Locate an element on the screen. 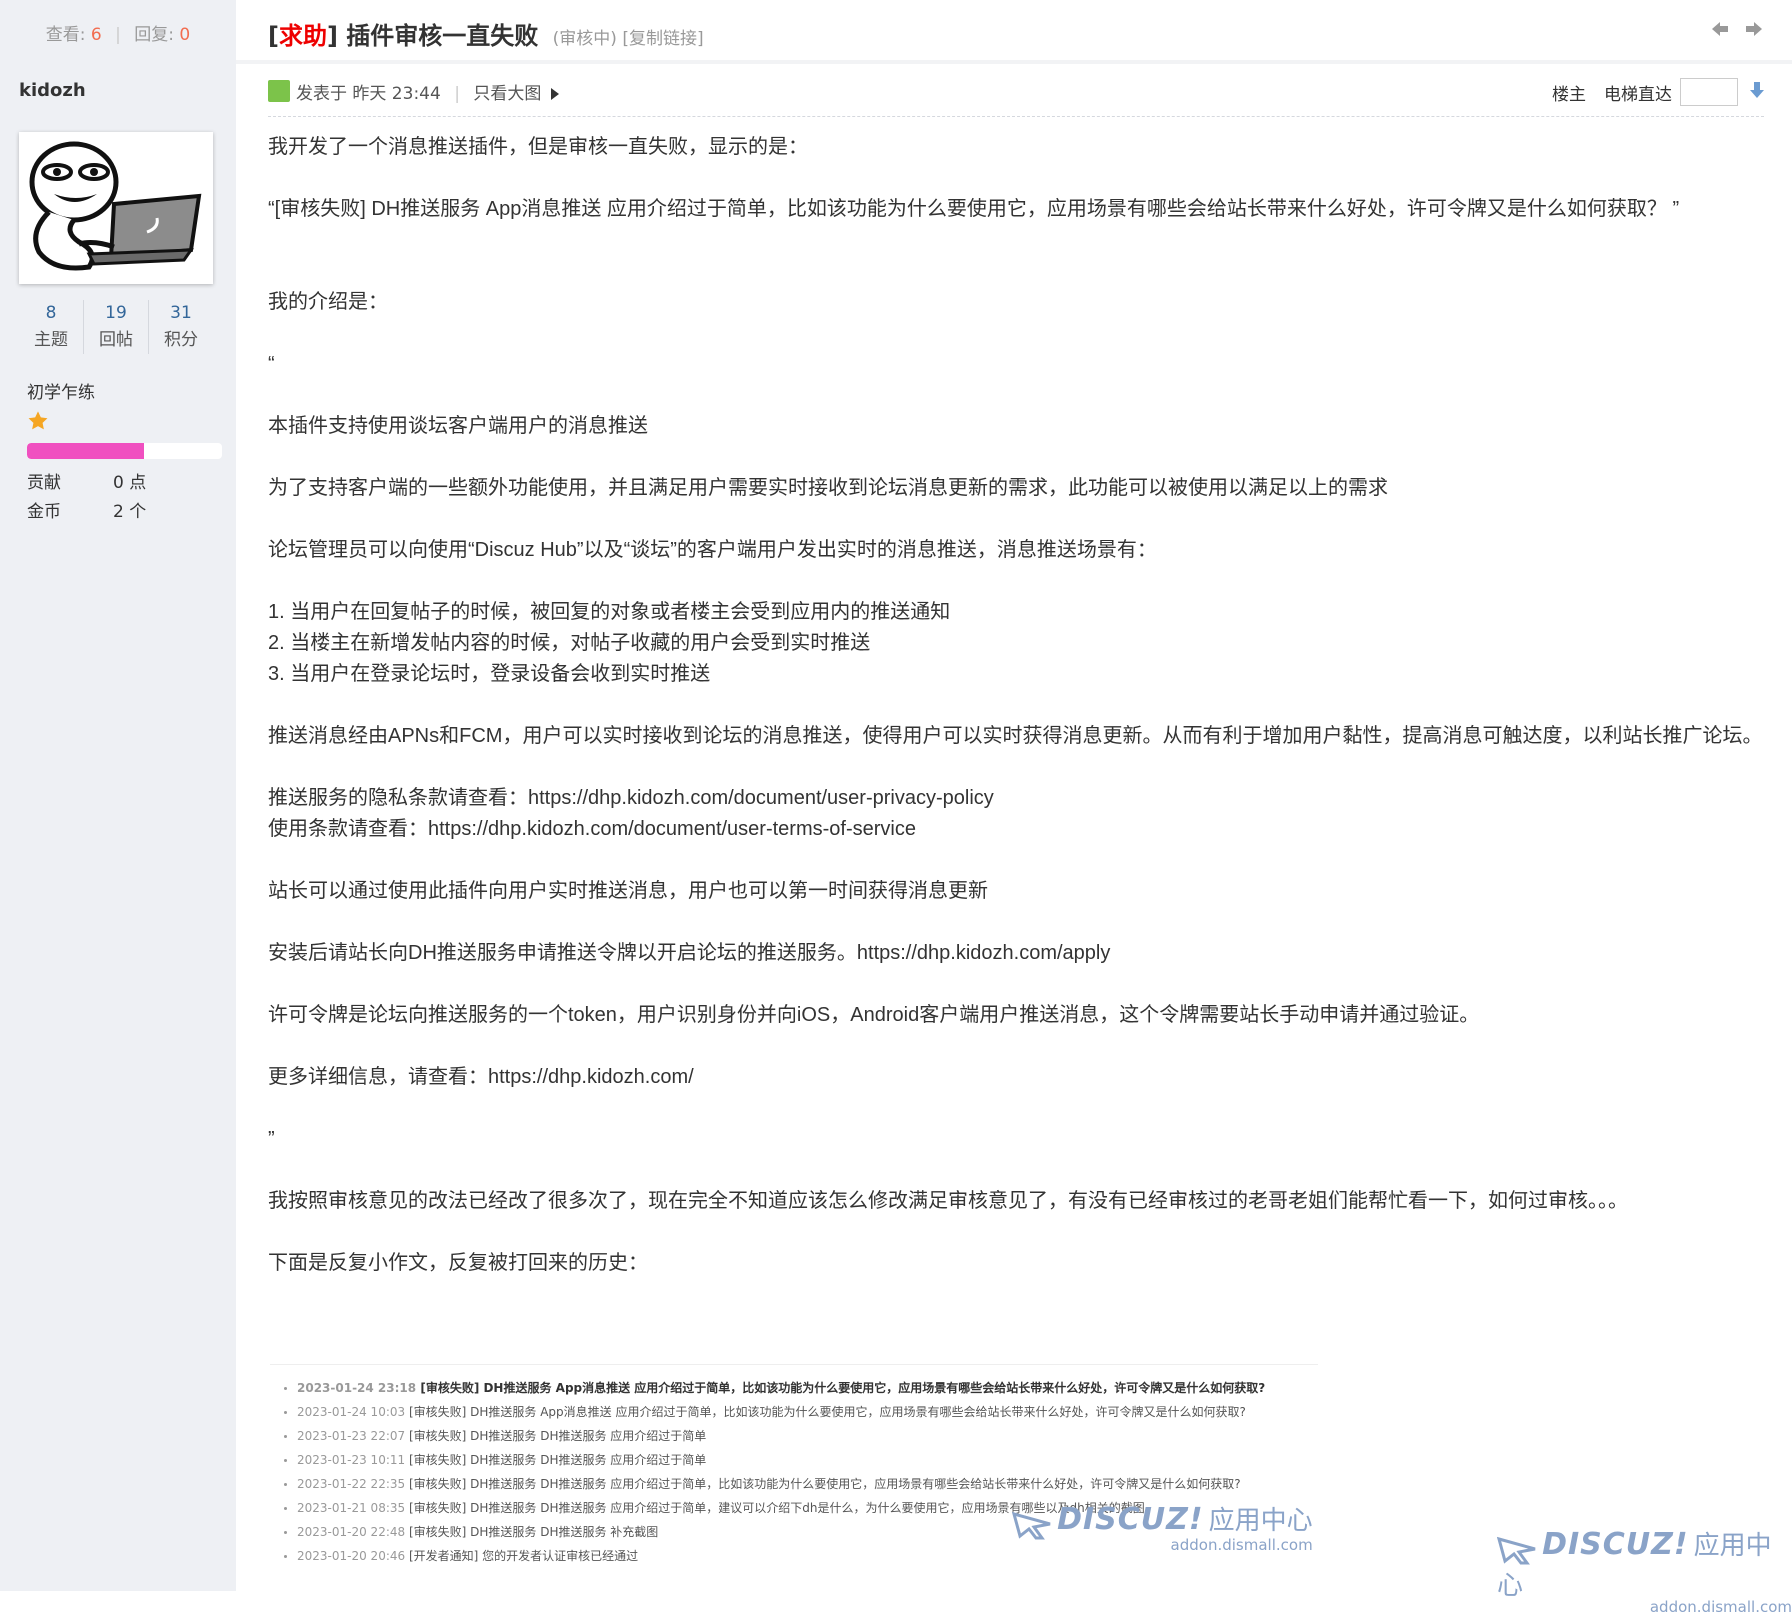  post-time: 发表于 昨天 23:44 is located at coordinates (368, 94).